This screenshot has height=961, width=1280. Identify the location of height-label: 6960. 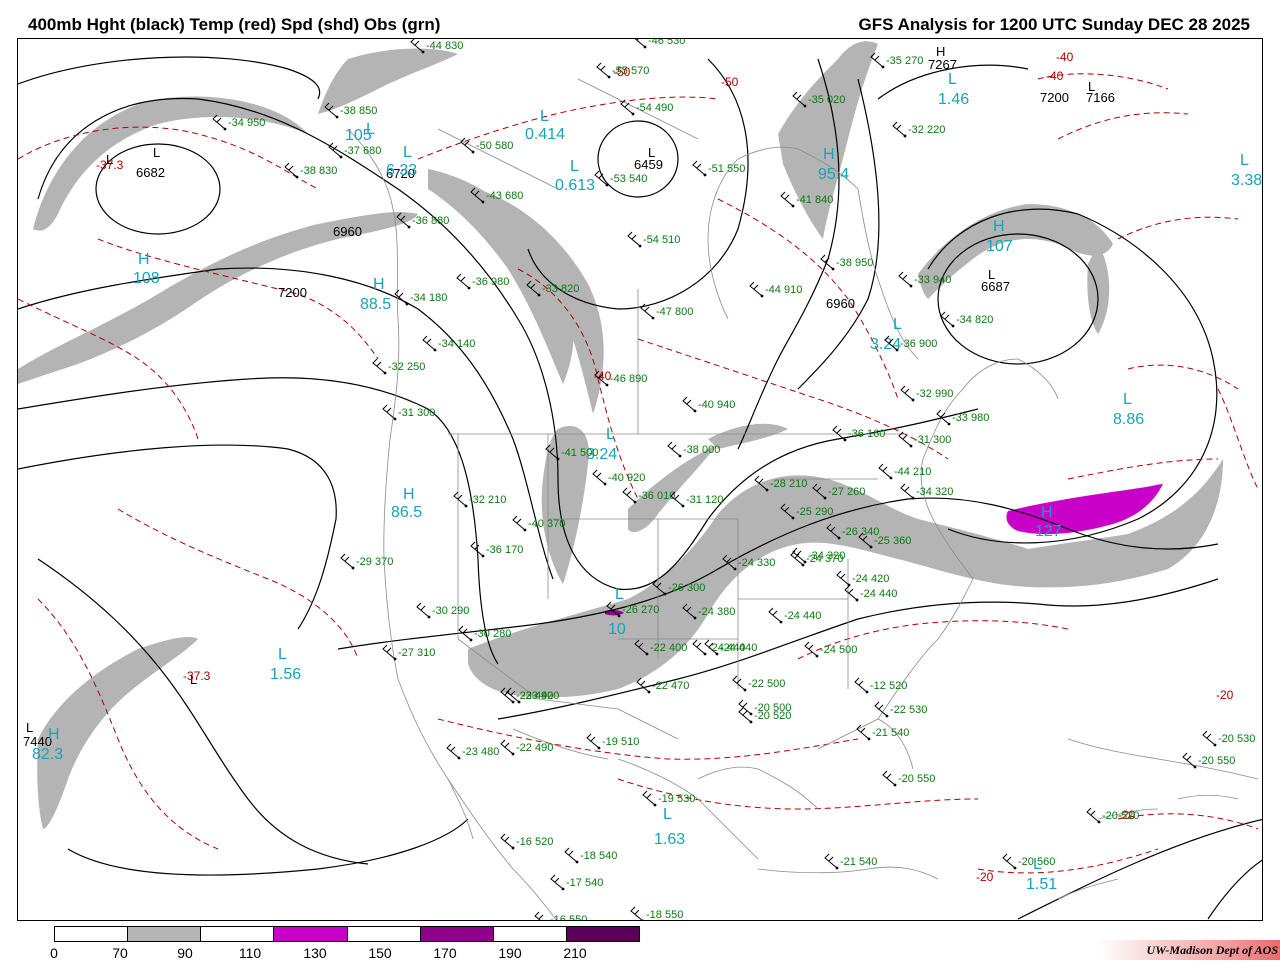
(347, 231).